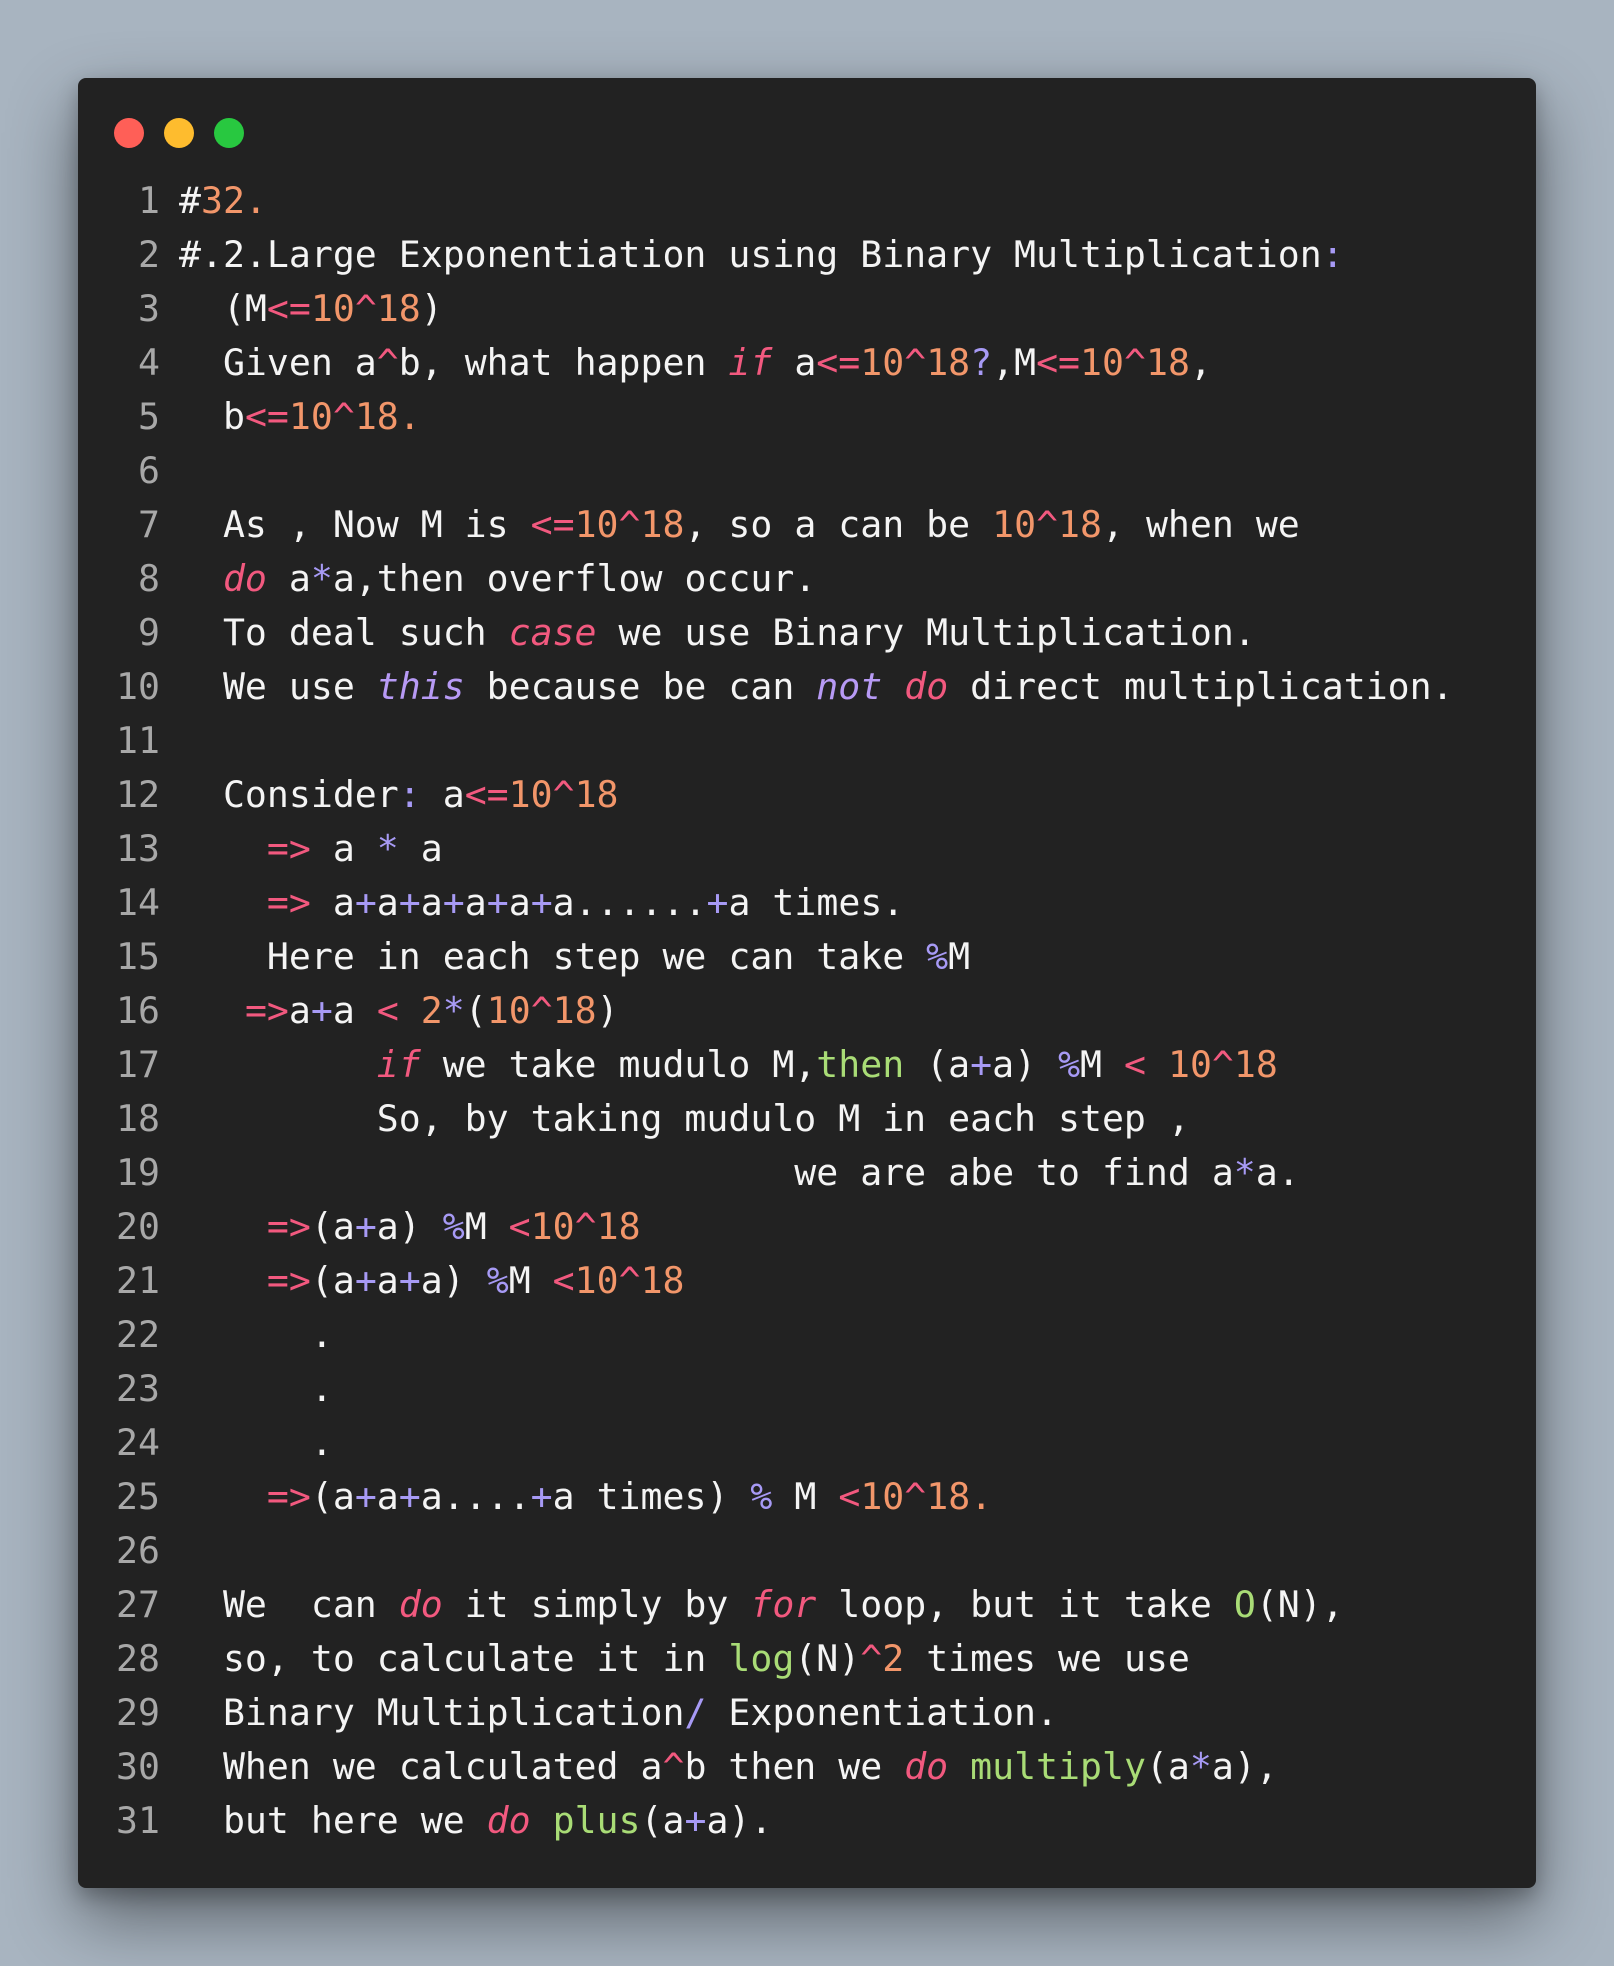 The height and width of the screenshot is (1966, 1614). Describe the element at coordinates (807, 201) in the screenshot. I see `code-line: 1 #32.` at that location.